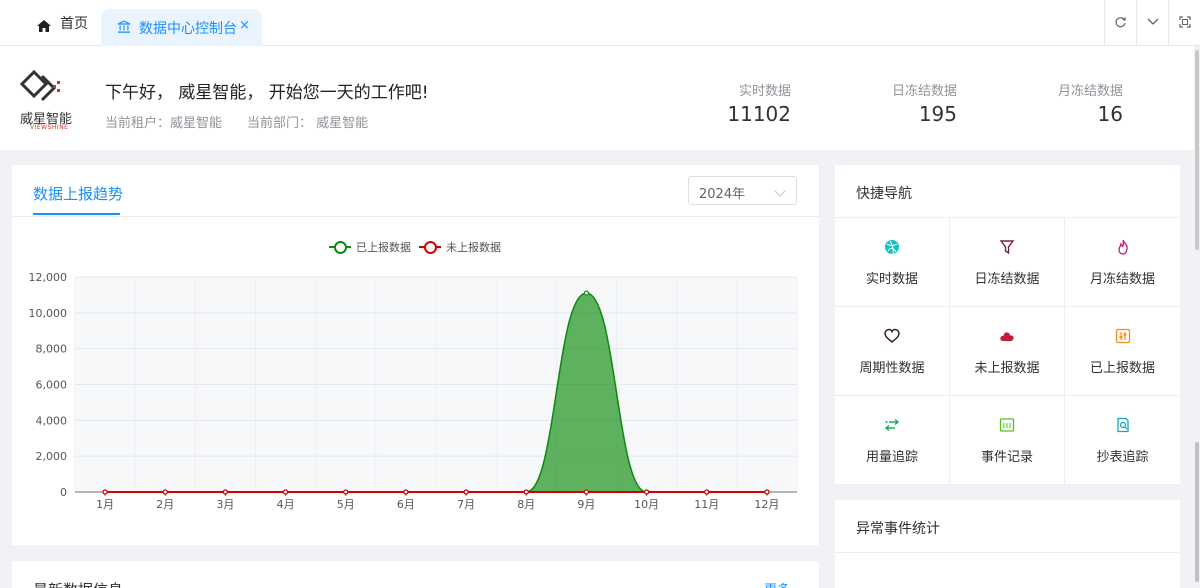 The image size is (1200, 588). I want to click on tab-home: 首页, so click(50, 23).